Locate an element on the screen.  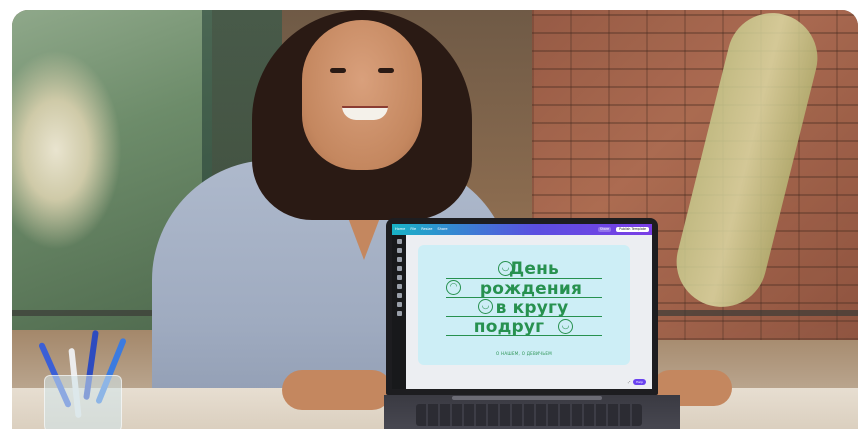
editor-bottom-tools: ⤢ Help is located at coordinates (637, 382).